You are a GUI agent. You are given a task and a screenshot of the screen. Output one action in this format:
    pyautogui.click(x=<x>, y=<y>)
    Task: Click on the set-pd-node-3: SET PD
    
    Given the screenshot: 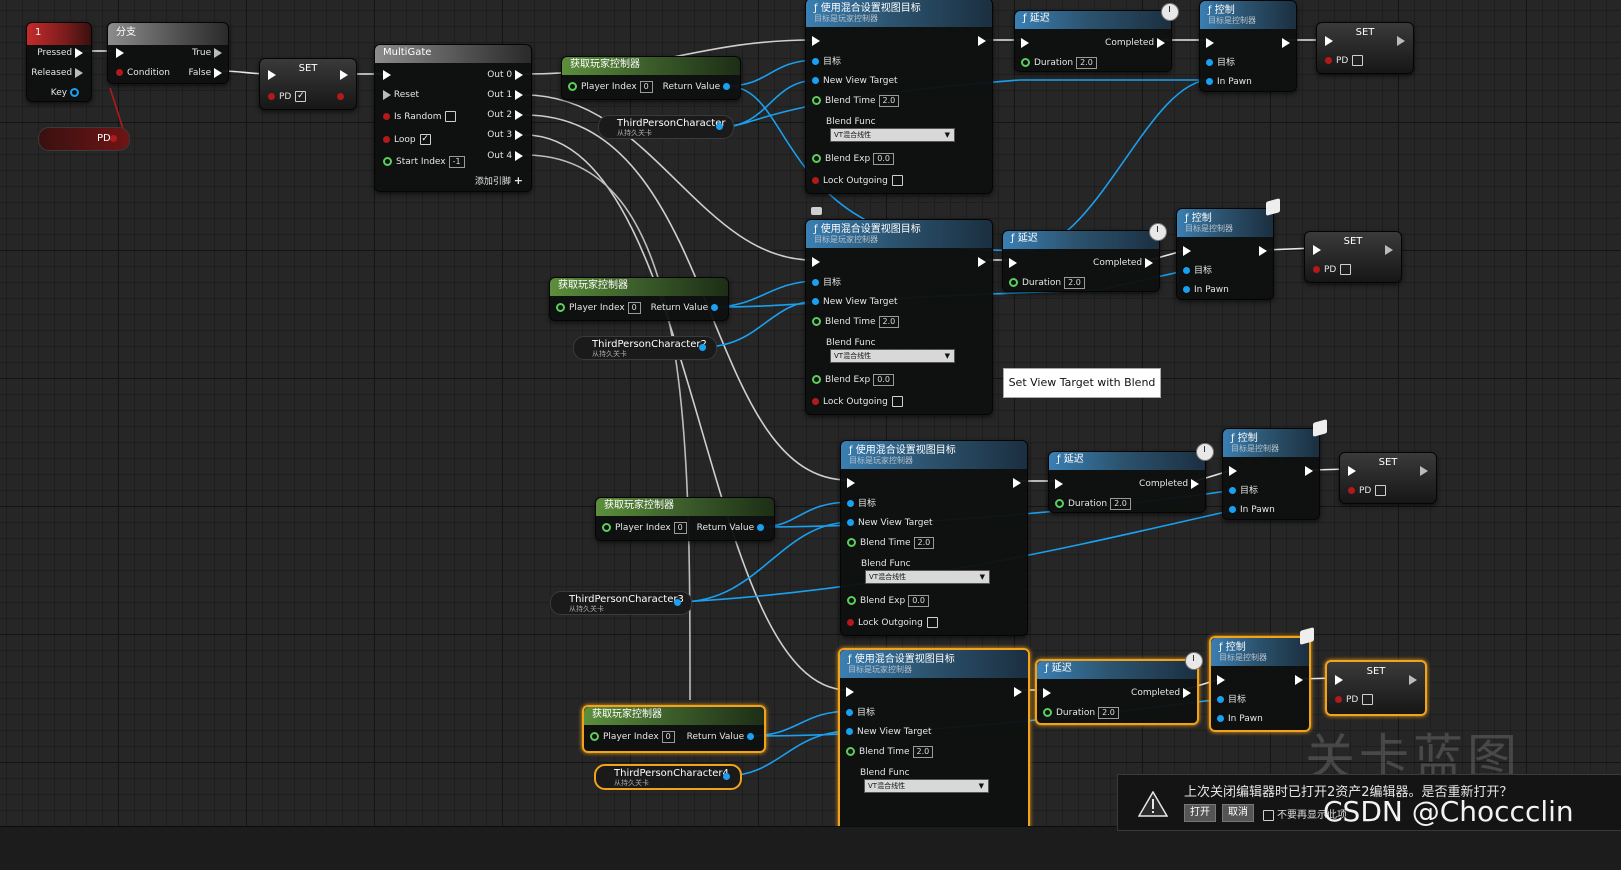 What is the action you would take?
    pyautogui.click(x=1388, y=478)
    